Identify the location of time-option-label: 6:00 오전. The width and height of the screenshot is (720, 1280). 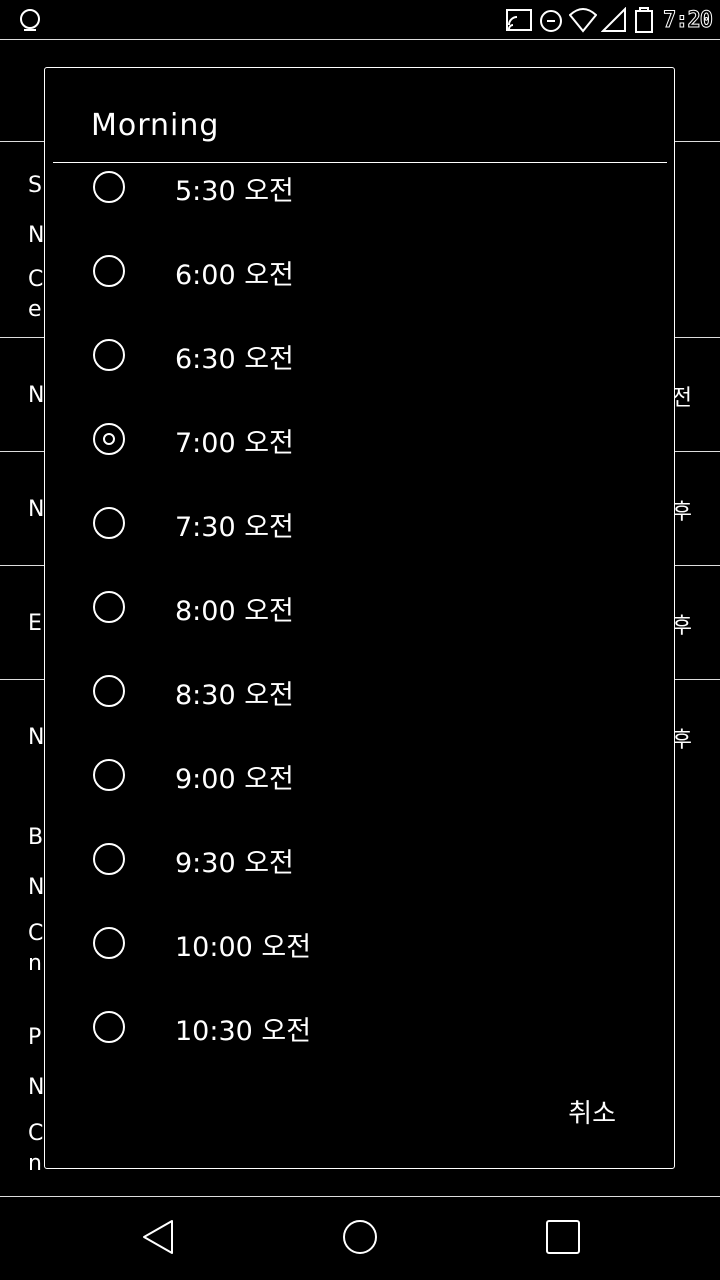
(234, 275).